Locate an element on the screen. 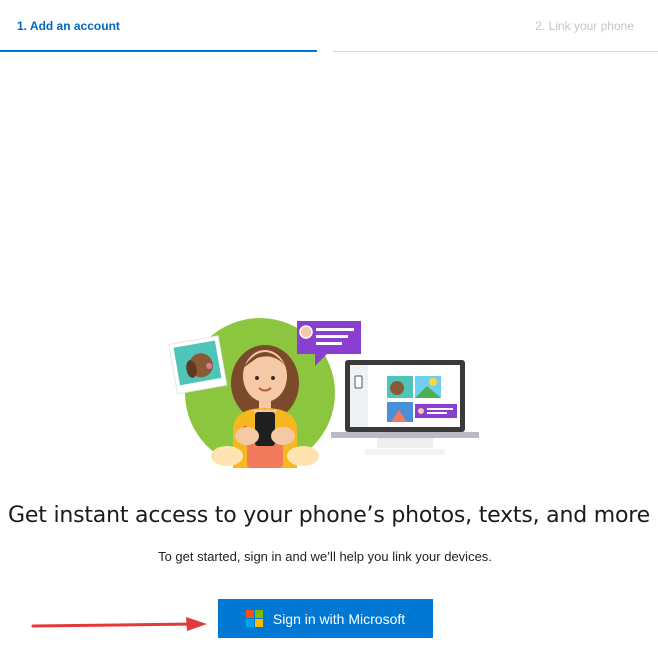 The height and width of the screenshot is (658, 658). sign-in-with-microsoft-button: Sign in with Microsoft is located at coordinates (325, 618).